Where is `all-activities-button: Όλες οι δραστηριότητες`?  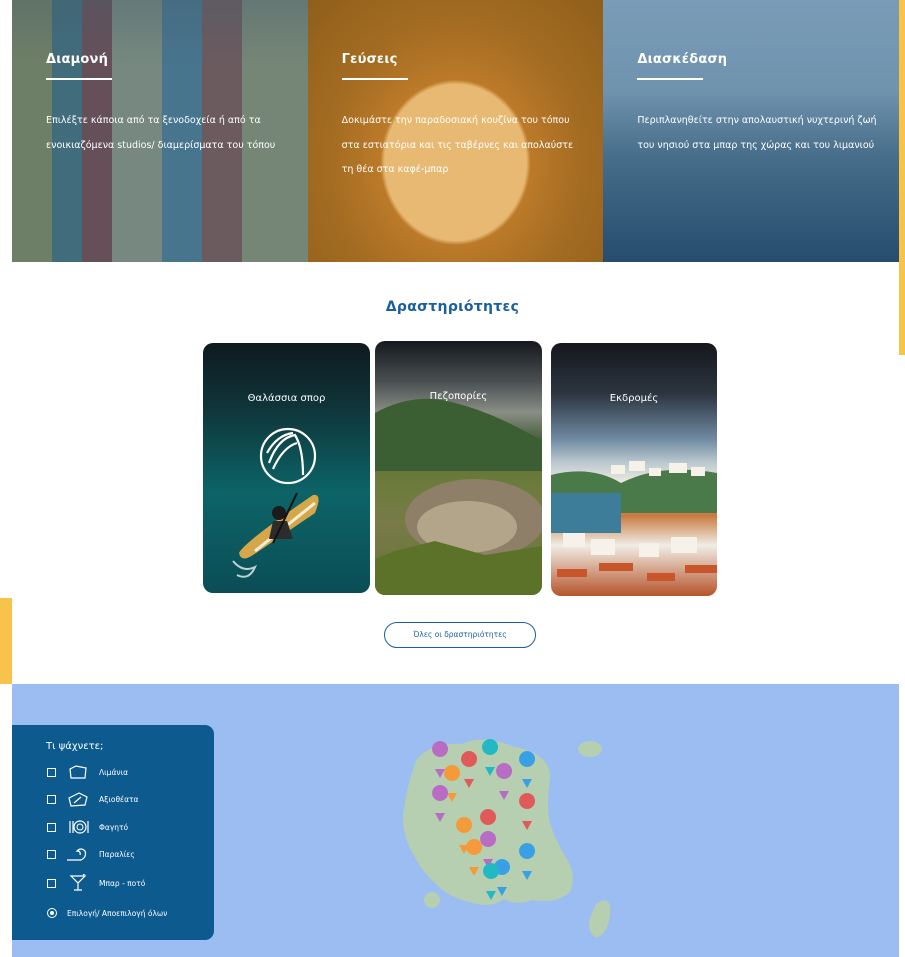 all-activities-button: Όλες οι δραστηριότητες is located at coordinates (460, 635).